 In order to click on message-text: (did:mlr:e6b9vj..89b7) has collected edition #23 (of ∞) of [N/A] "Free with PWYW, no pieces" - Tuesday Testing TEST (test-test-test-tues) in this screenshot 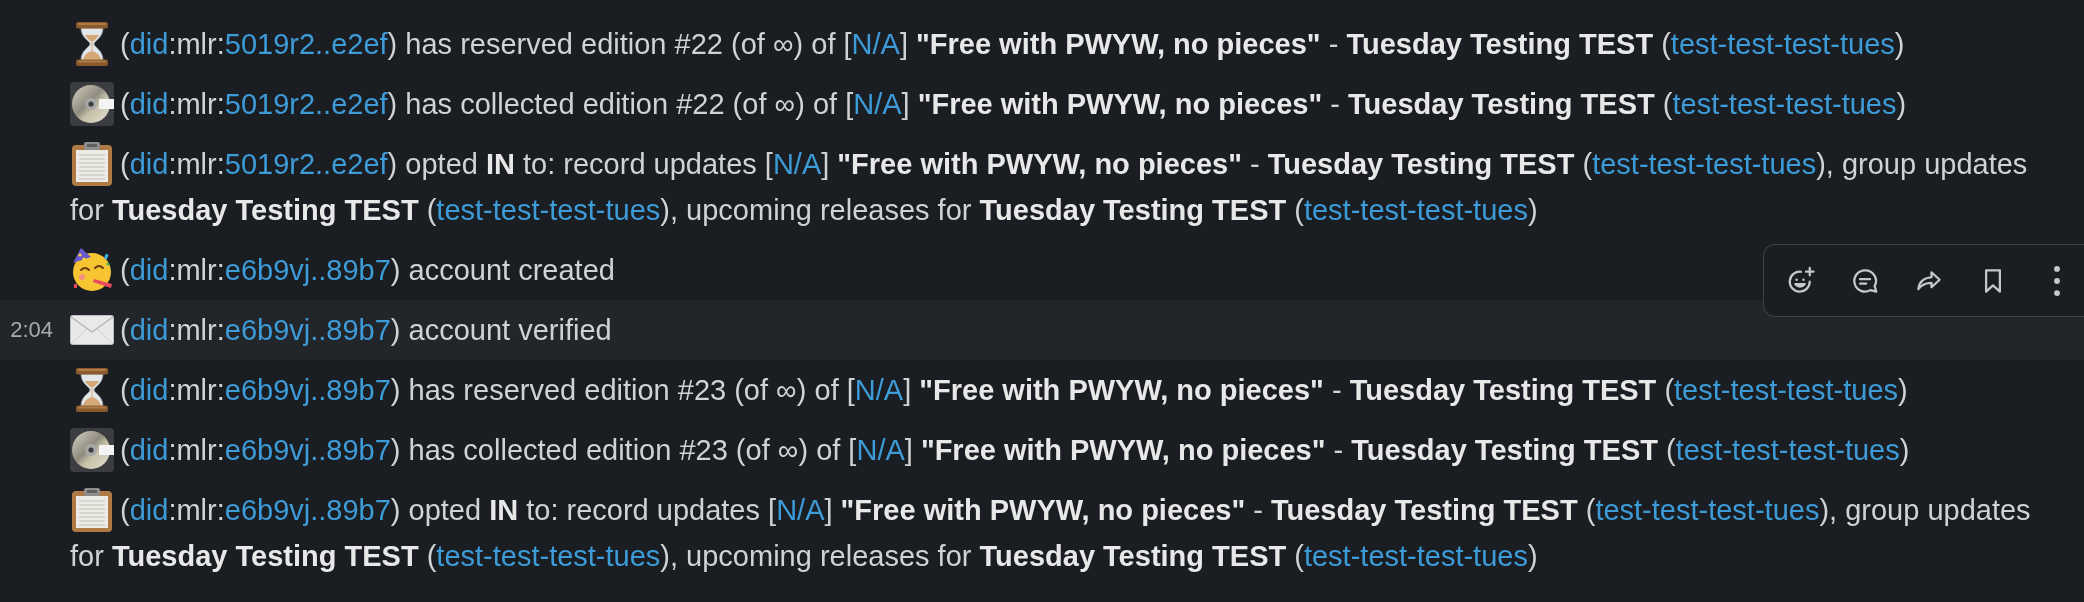, I will do `click(990, 450)`.